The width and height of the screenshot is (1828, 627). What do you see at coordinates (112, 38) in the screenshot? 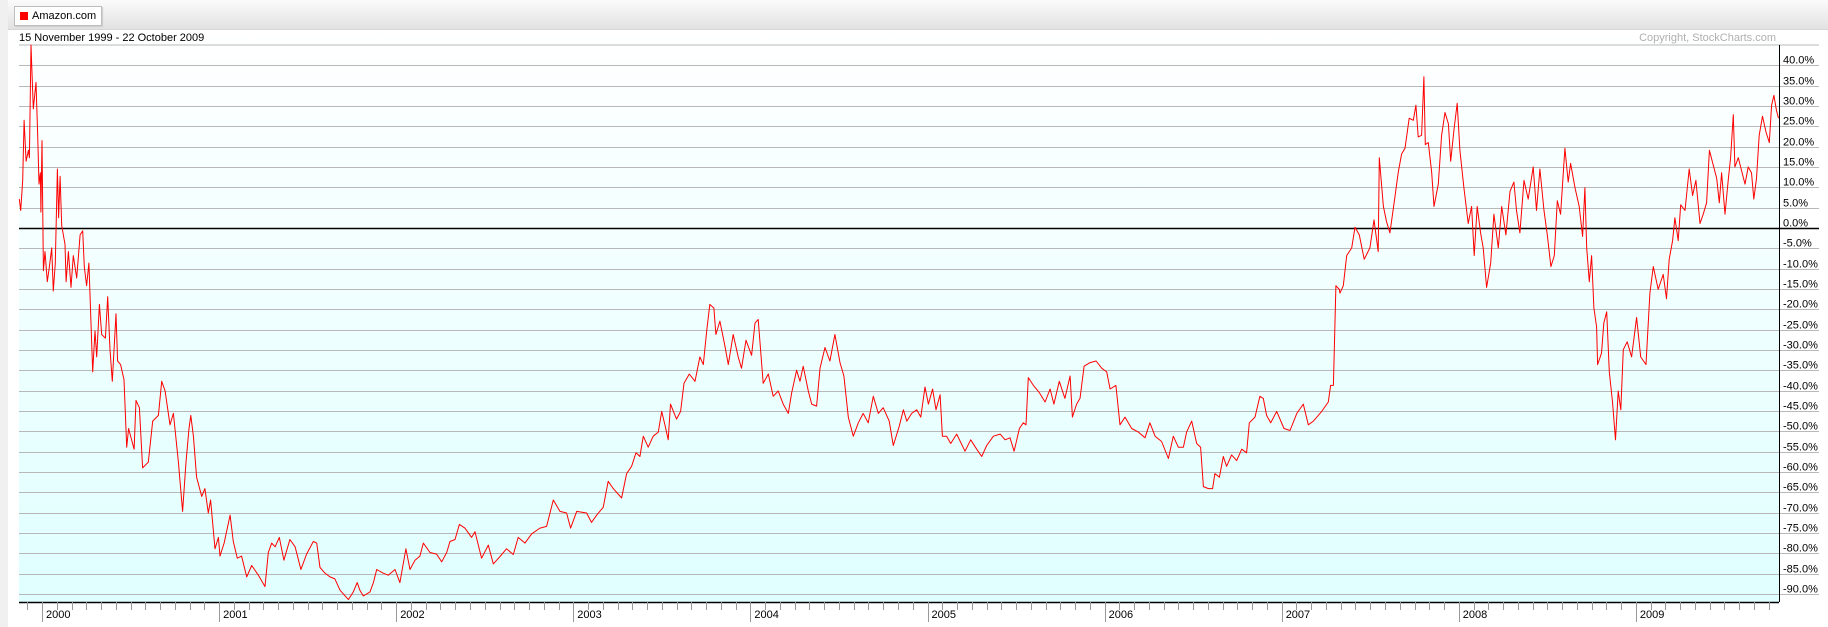
I see `date-range-label: 15 November 1999 - 22 October 2009` at bounding box center [112, 38].